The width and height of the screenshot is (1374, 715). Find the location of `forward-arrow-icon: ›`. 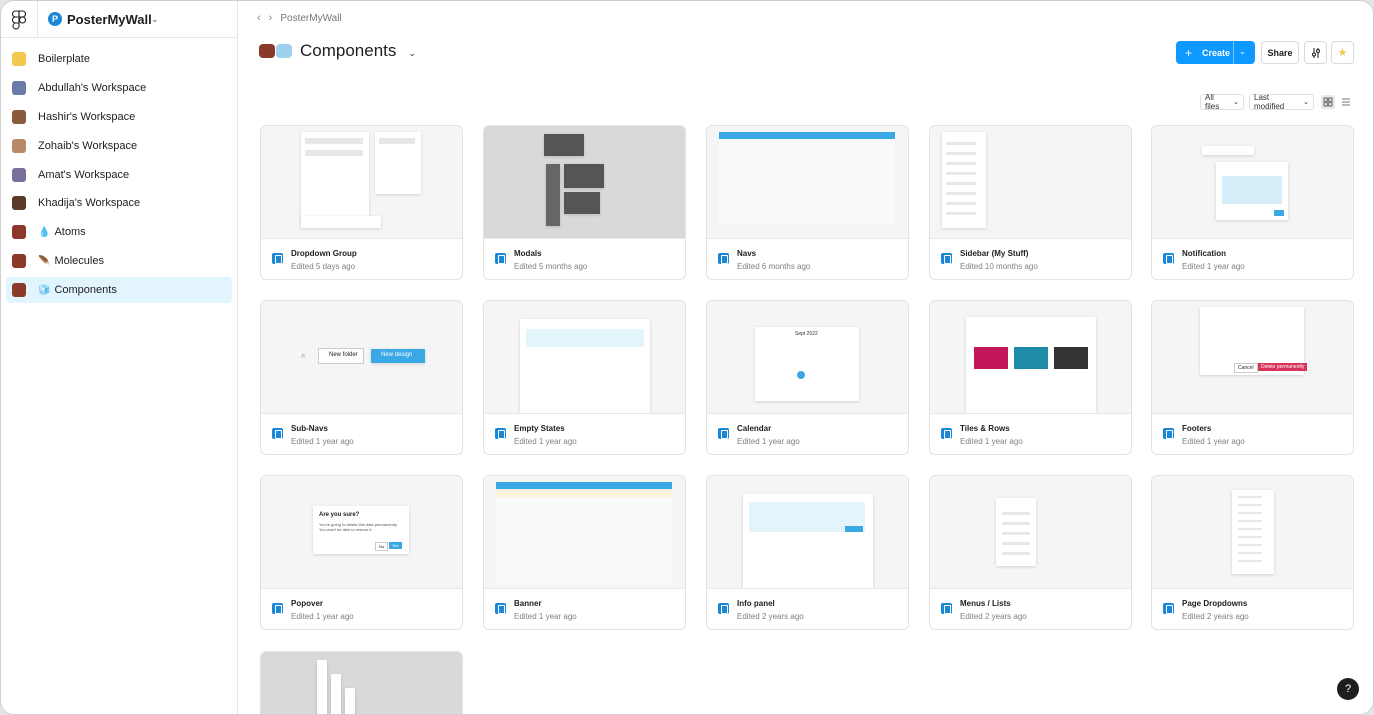

forward-arrow-icon: › is located at coordinates (271, 18).